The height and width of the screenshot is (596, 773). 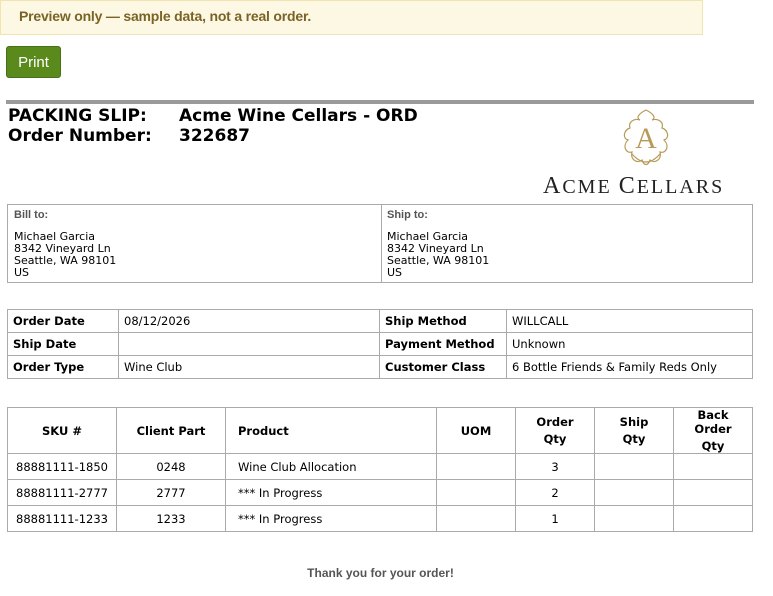 I want to click on cell-client-part: 1233, so click(x=171, y=518).